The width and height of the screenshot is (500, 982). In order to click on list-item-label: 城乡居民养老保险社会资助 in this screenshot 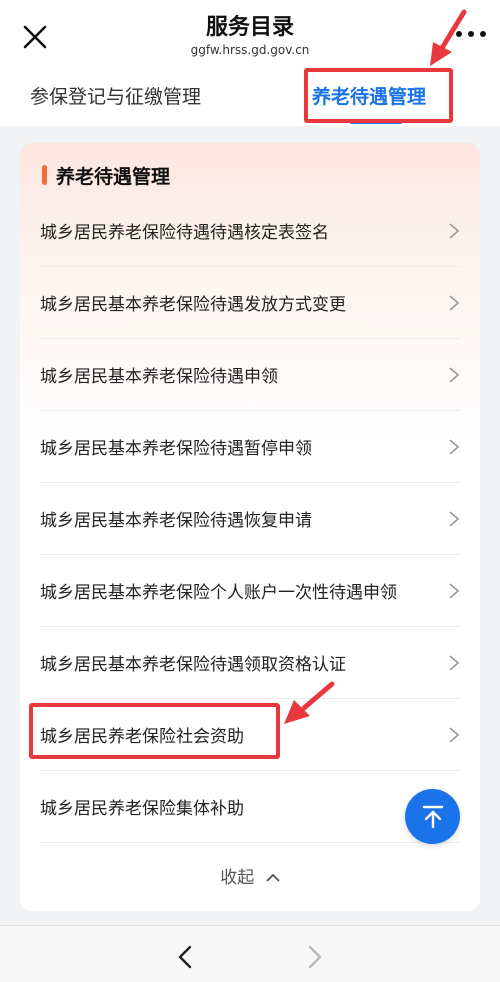, I will do `click(142, 737)`.